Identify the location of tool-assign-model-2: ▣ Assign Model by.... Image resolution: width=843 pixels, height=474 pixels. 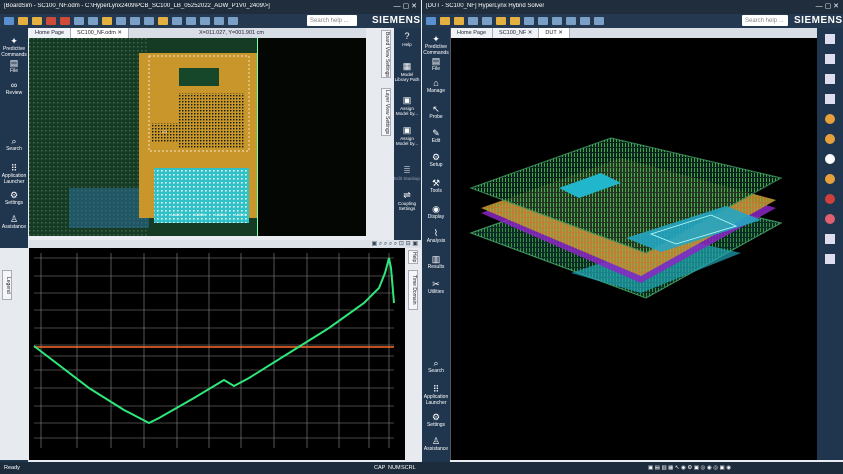
(407, 135).